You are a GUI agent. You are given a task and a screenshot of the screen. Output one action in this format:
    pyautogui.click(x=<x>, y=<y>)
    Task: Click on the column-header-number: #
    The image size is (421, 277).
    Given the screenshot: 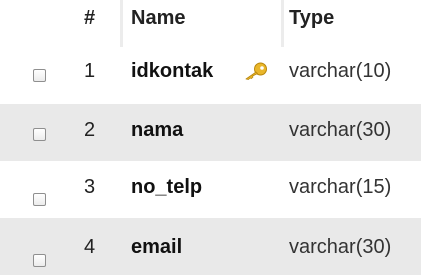 What is the action you would take?
    pyautogui.click(x=90, y=18)
    